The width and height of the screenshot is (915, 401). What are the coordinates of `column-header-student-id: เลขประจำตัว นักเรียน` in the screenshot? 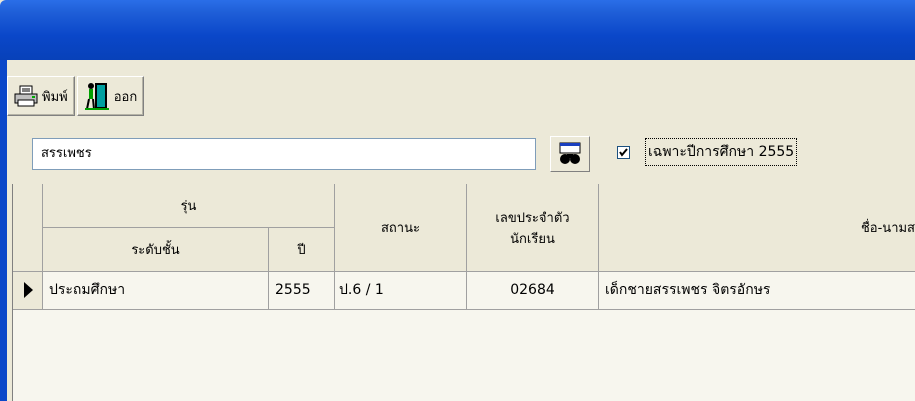 It's located at (533, 228).